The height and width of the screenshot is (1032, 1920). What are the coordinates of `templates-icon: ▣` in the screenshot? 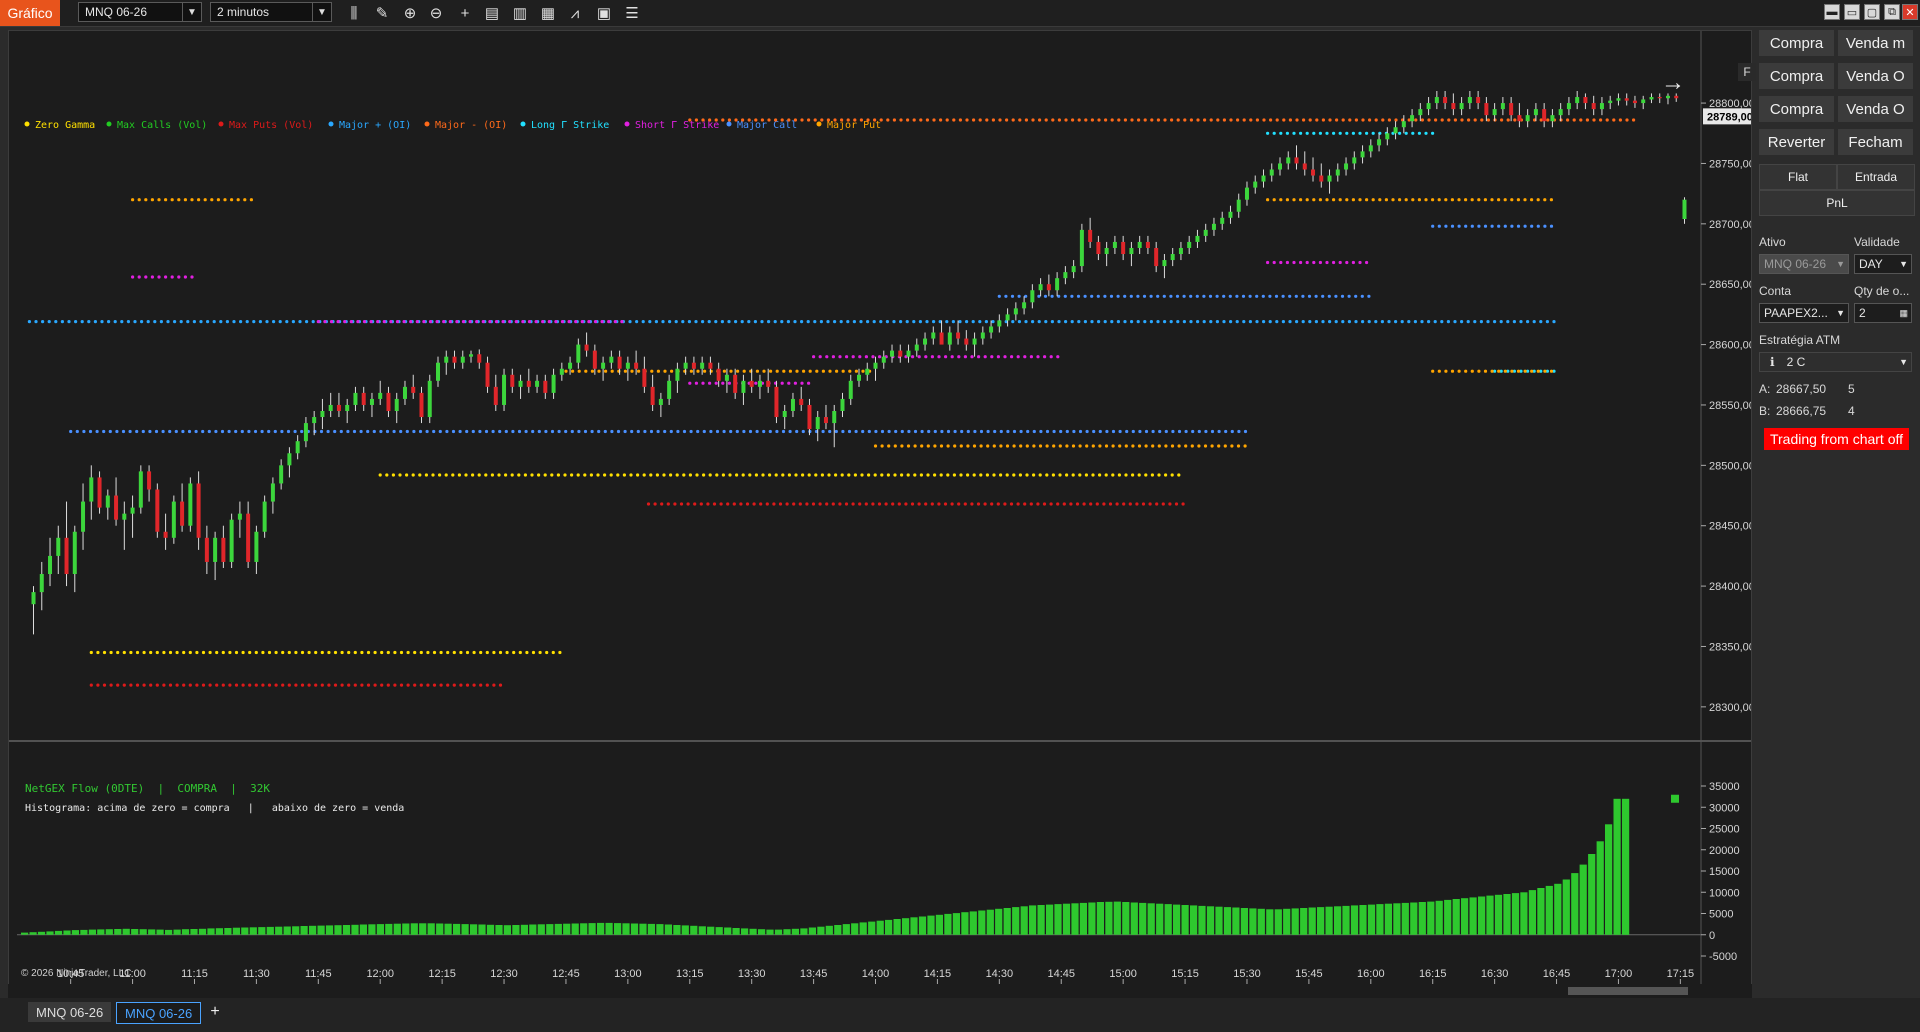 It's located at (604, 13).